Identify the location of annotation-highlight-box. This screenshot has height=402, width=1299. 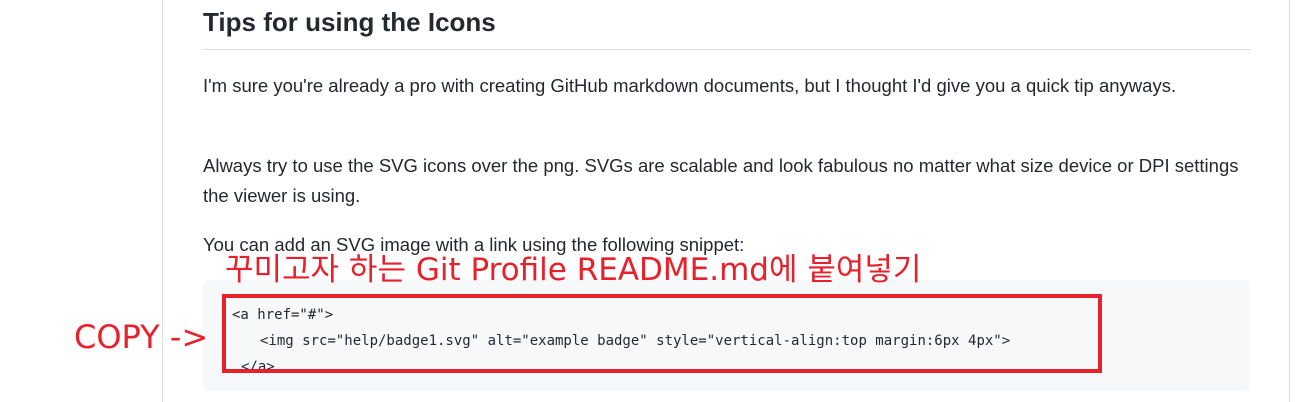
(662, 333).